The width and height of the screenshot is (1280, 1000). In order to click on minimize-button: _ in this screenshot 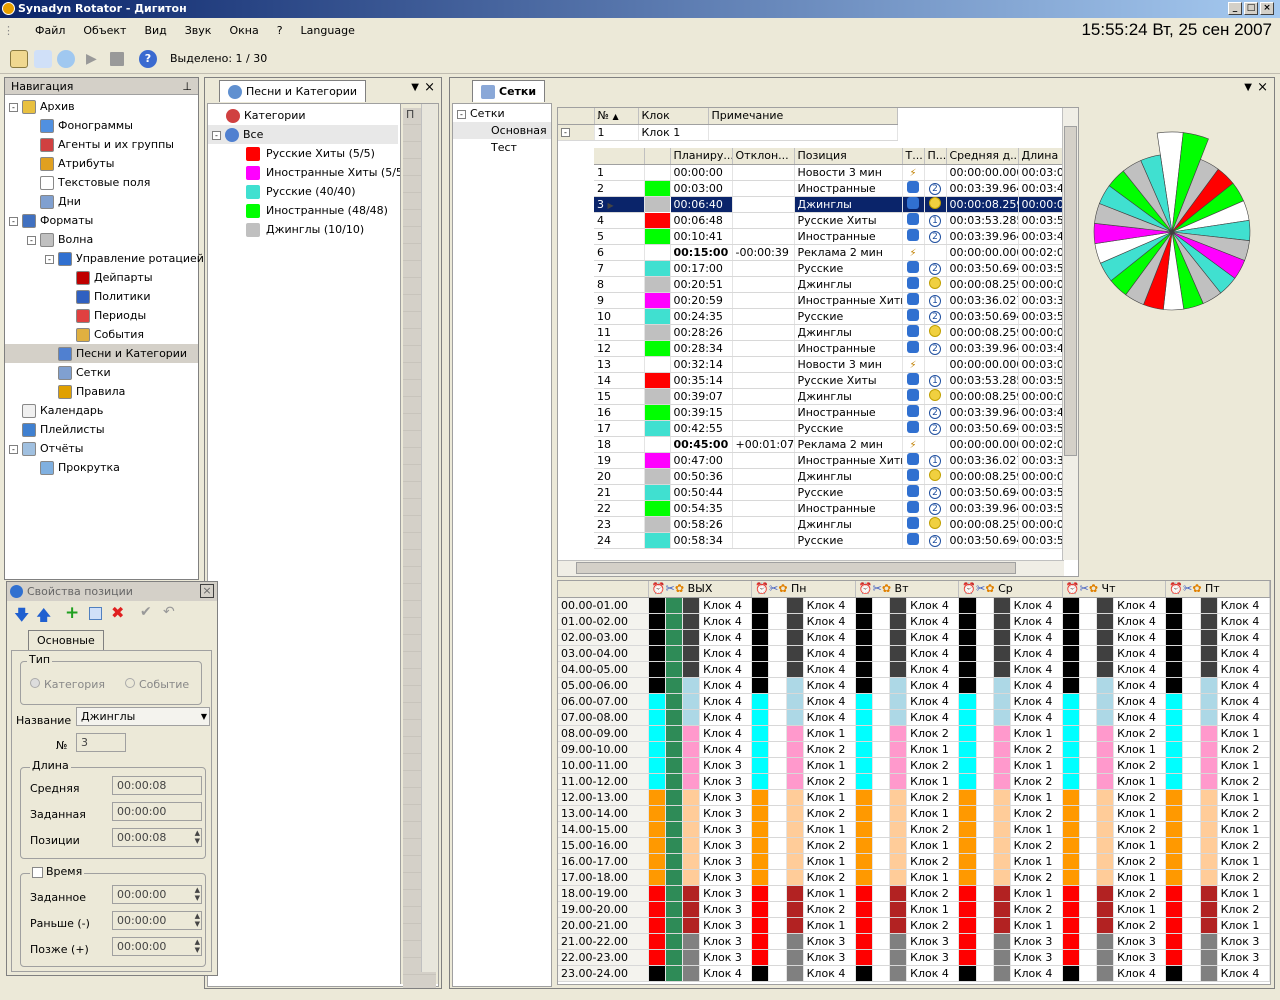, I will do `click(1235, 8)`.